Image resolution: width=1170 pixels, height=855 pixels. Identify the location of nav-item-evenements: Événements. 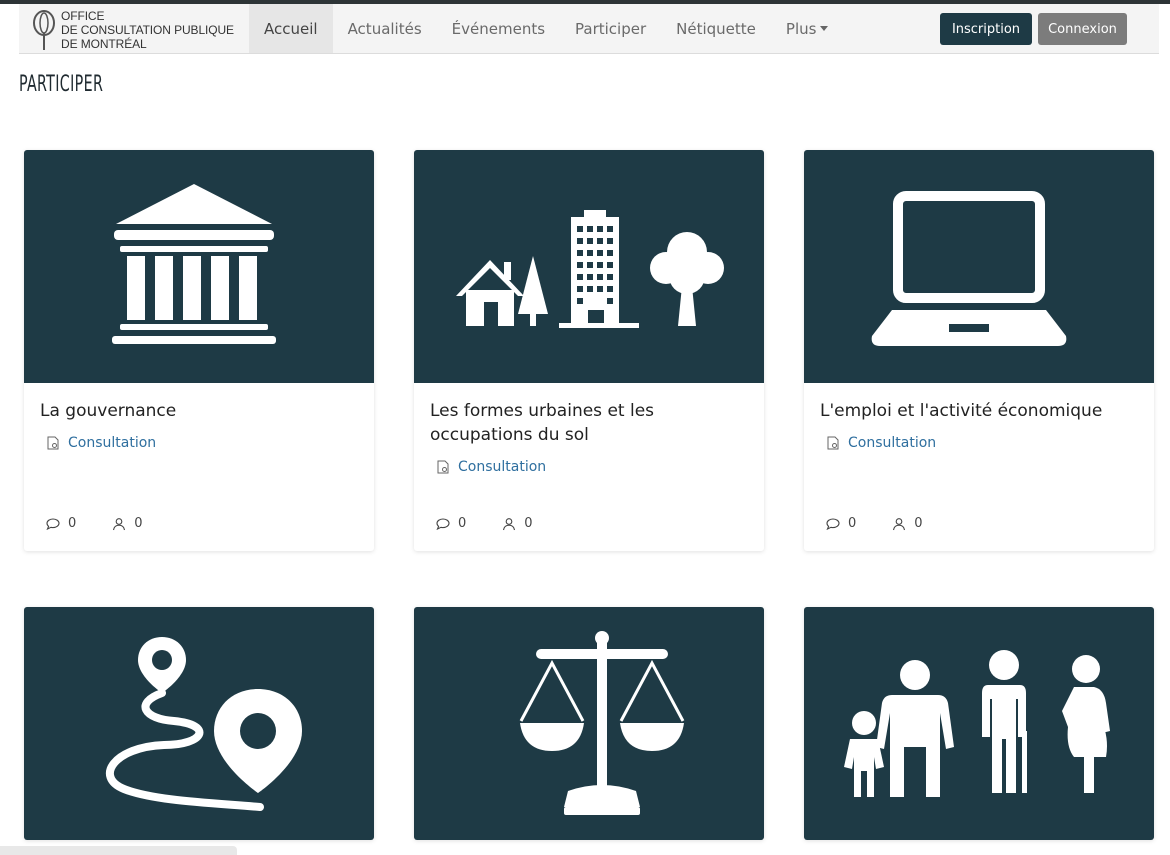
(498, 28).